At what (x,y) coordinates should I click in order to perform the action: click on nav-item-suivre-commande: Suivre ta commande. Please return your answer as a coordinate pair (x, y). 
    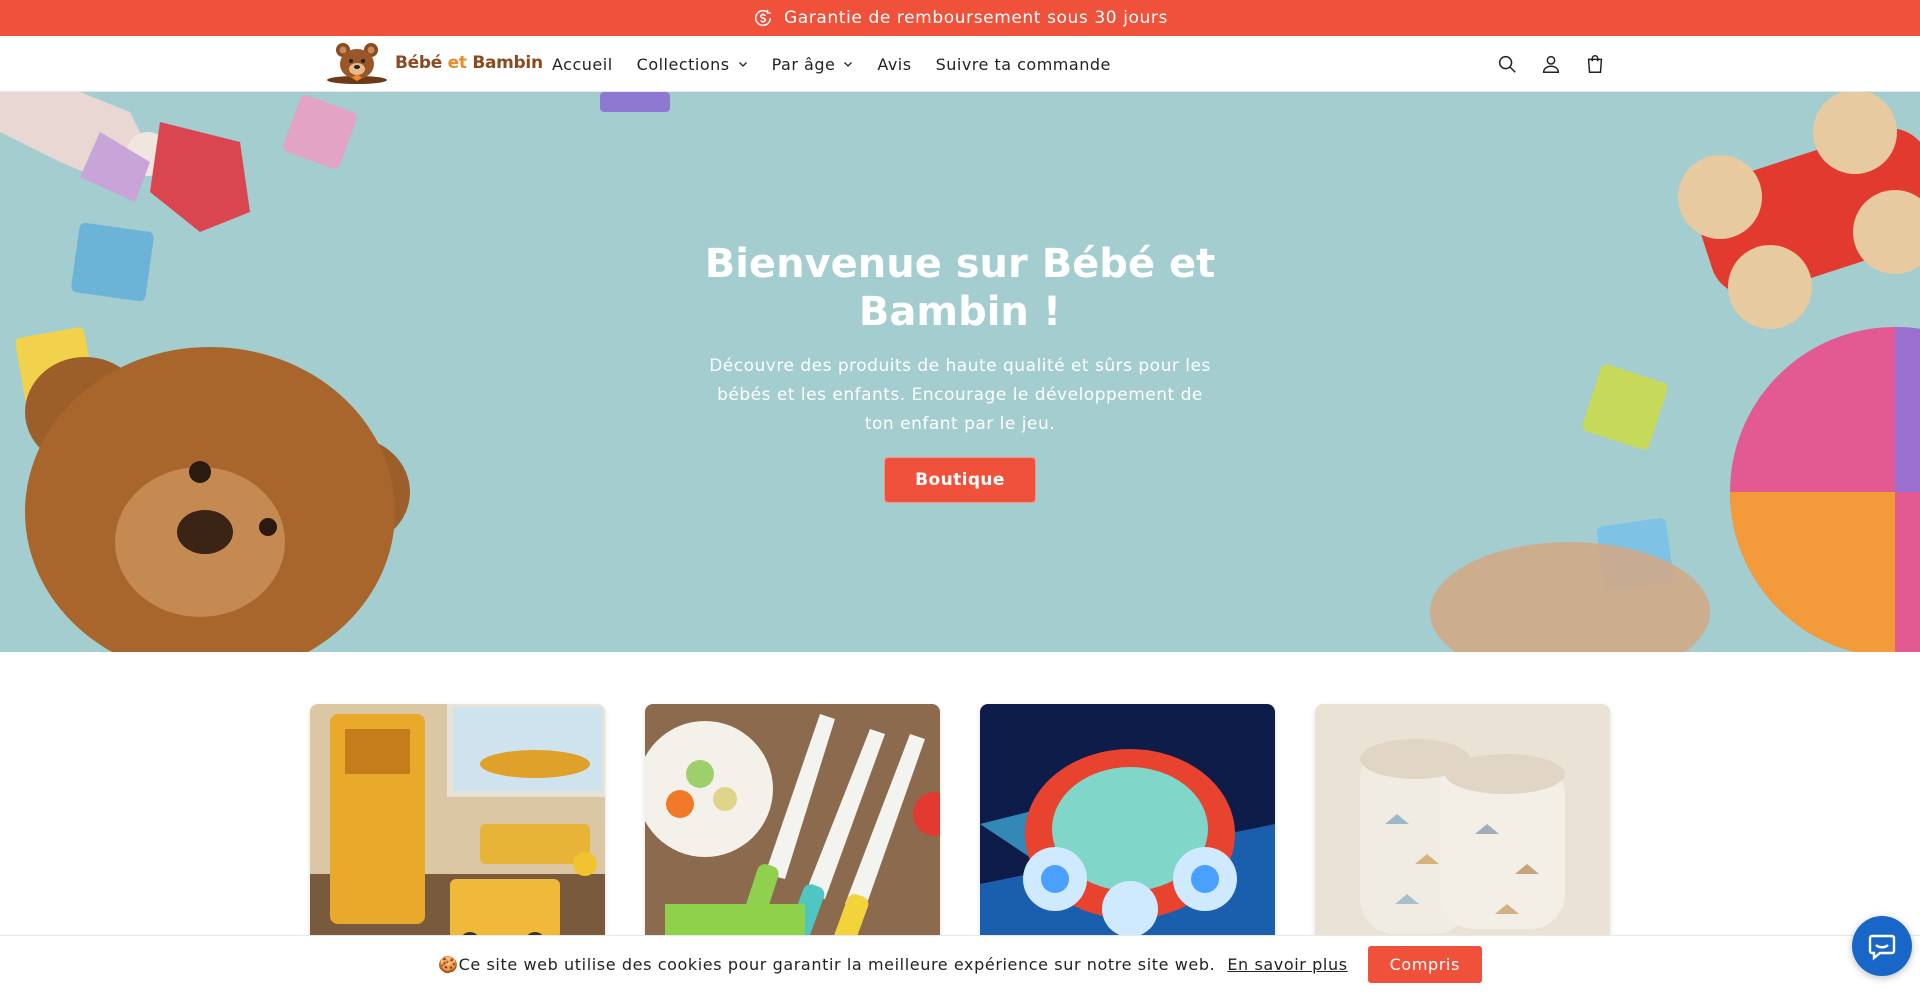
    Looking at the image, I should click on (1023, 64).